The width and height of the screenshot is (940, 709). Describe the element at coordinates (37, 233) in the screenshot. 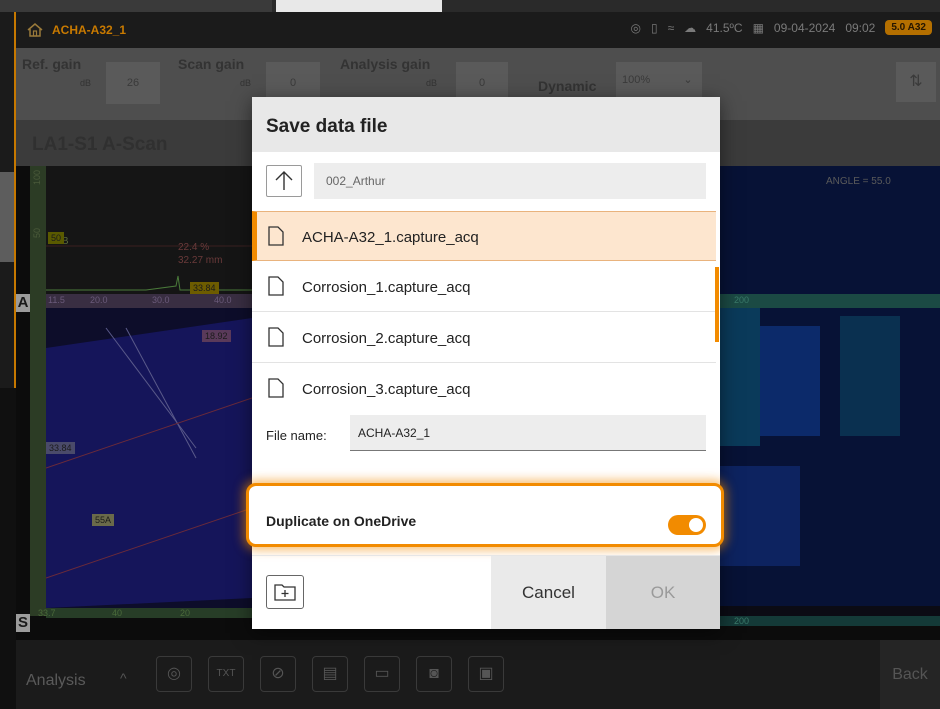

I see `axis-mid-label: 50` at that location.